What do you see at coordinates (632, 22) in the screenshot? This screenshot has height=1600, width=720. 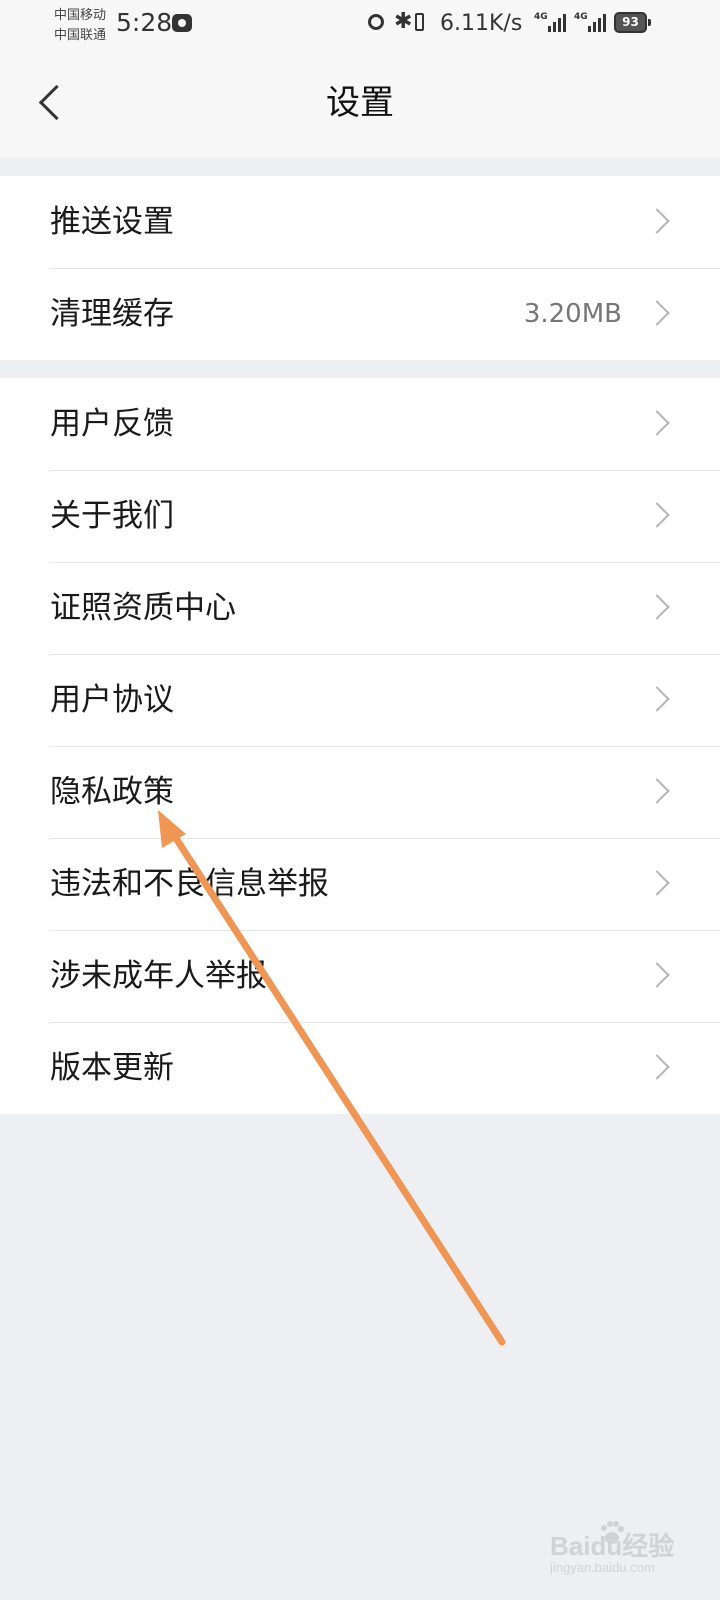 I see `battery-icon: 93` at bounding box center [632, 22].